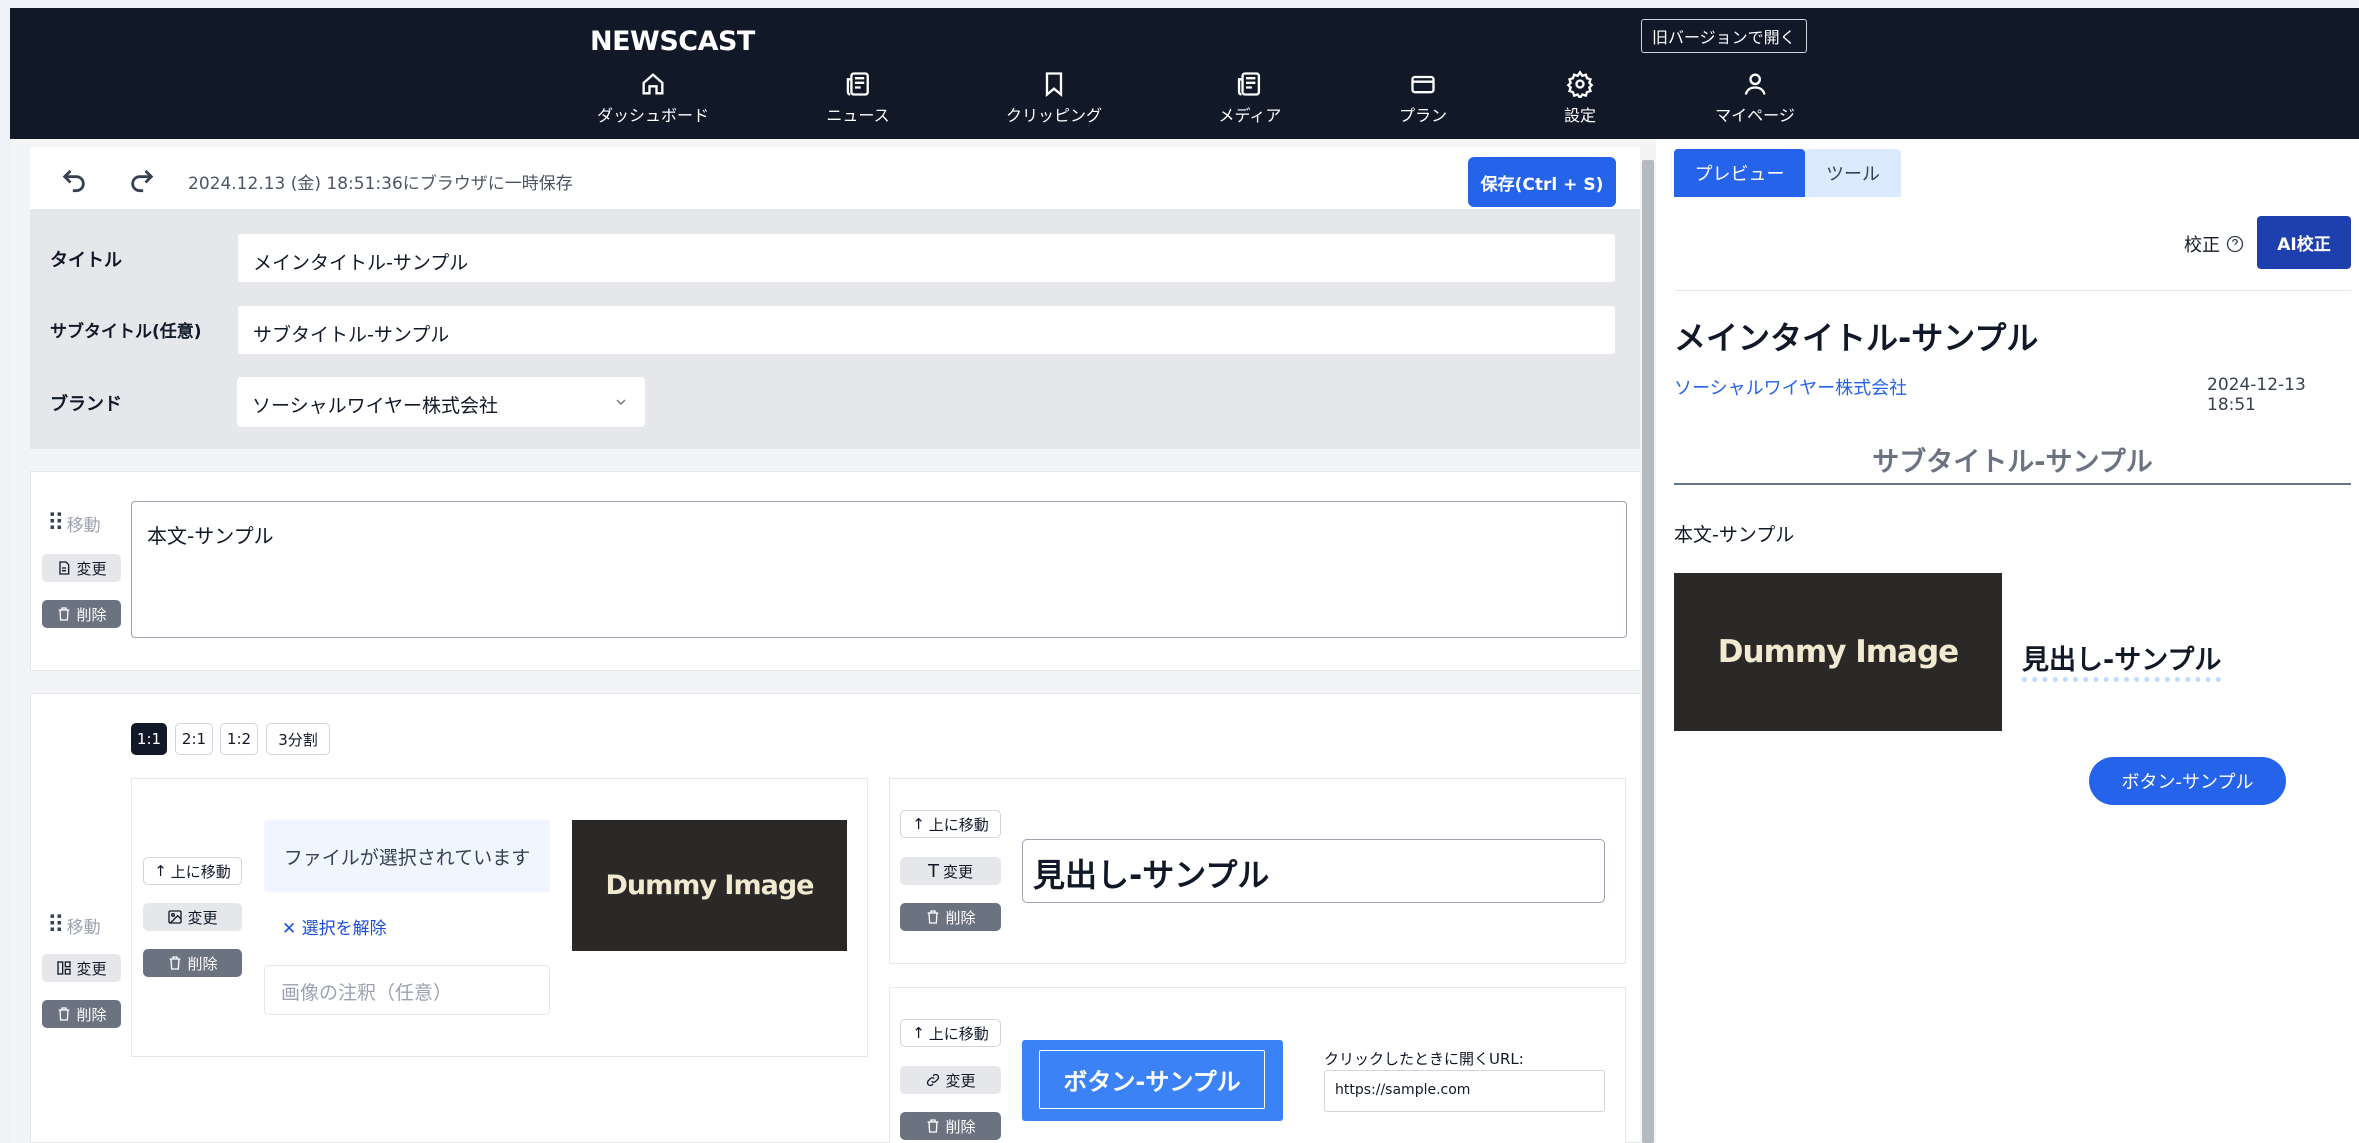 Image resolution: width=2359 pixels, height=1143 pixels. What do you see at coordinates (1424, 1059) in the screenshot?
I see `url-label: クリックしたときに開くURL:` at bounding box center [1424, 1059].